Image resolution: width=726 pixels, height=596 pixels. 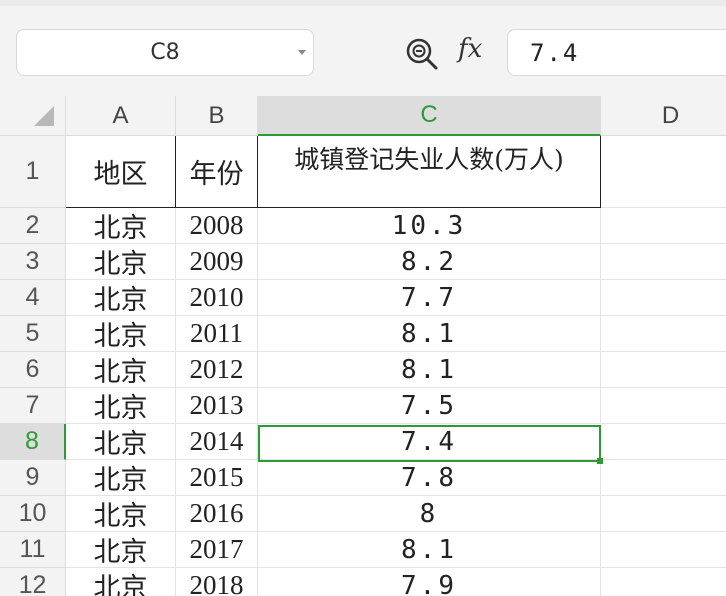 I want to click on row-header-9: 9, so click(x=33, y=478).